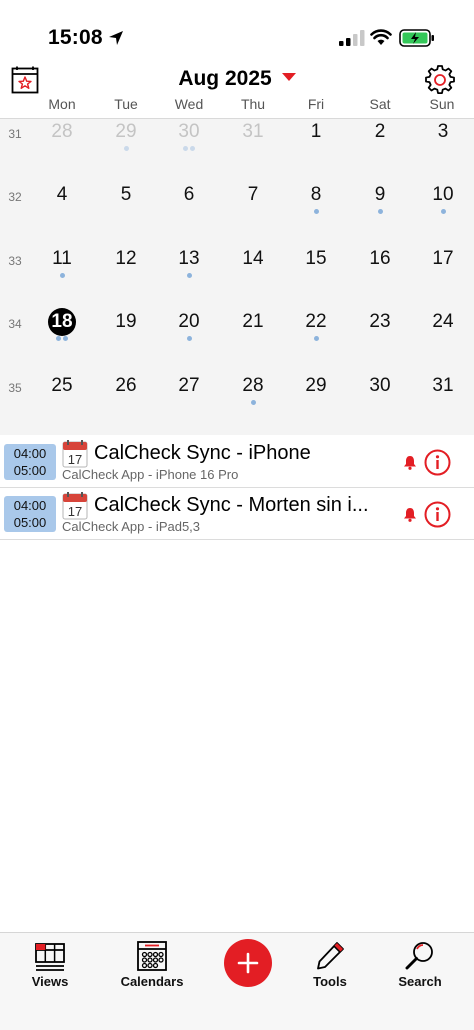  I want to click on day-number: 9, so click(380, 195).